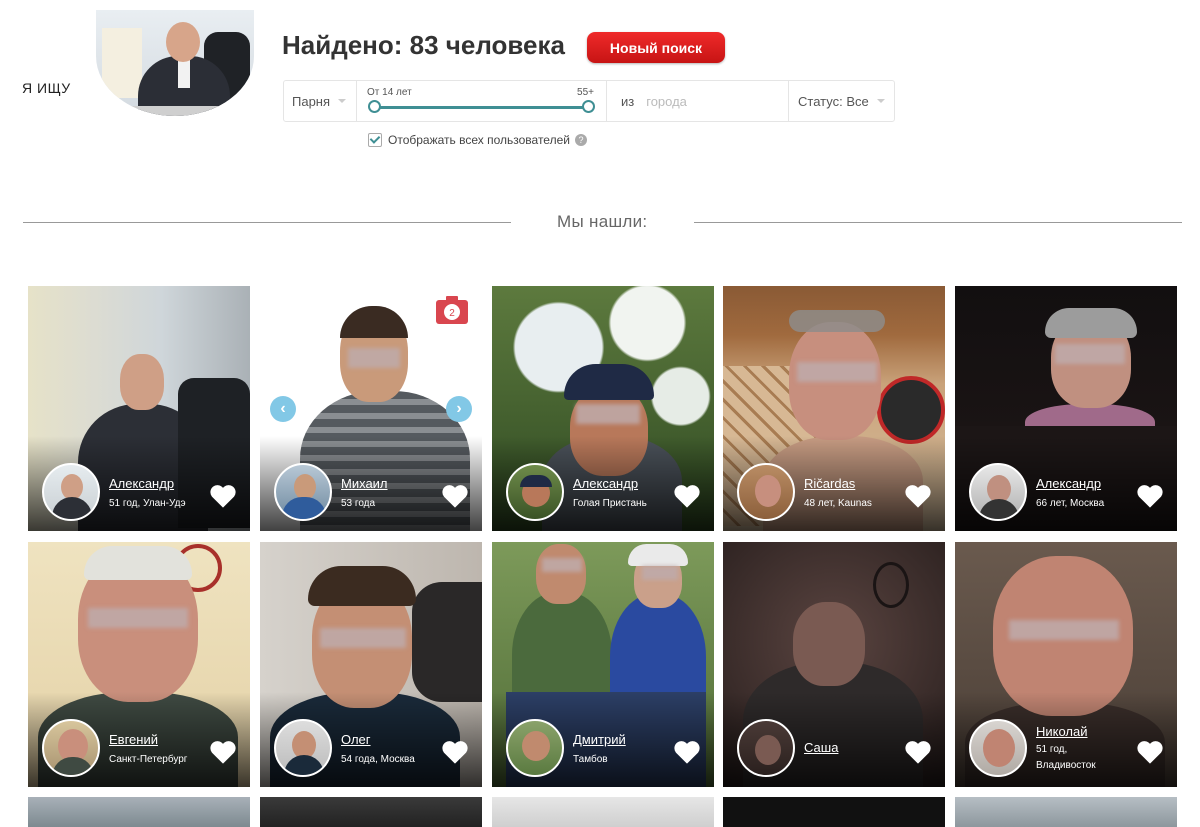 The width and height of the screenshot is (1200, 827). What do you see at coordinates (602, 221) in the screenshot?
I see `results-section-title: Мы нашли:` at bounding box center [602, 221].